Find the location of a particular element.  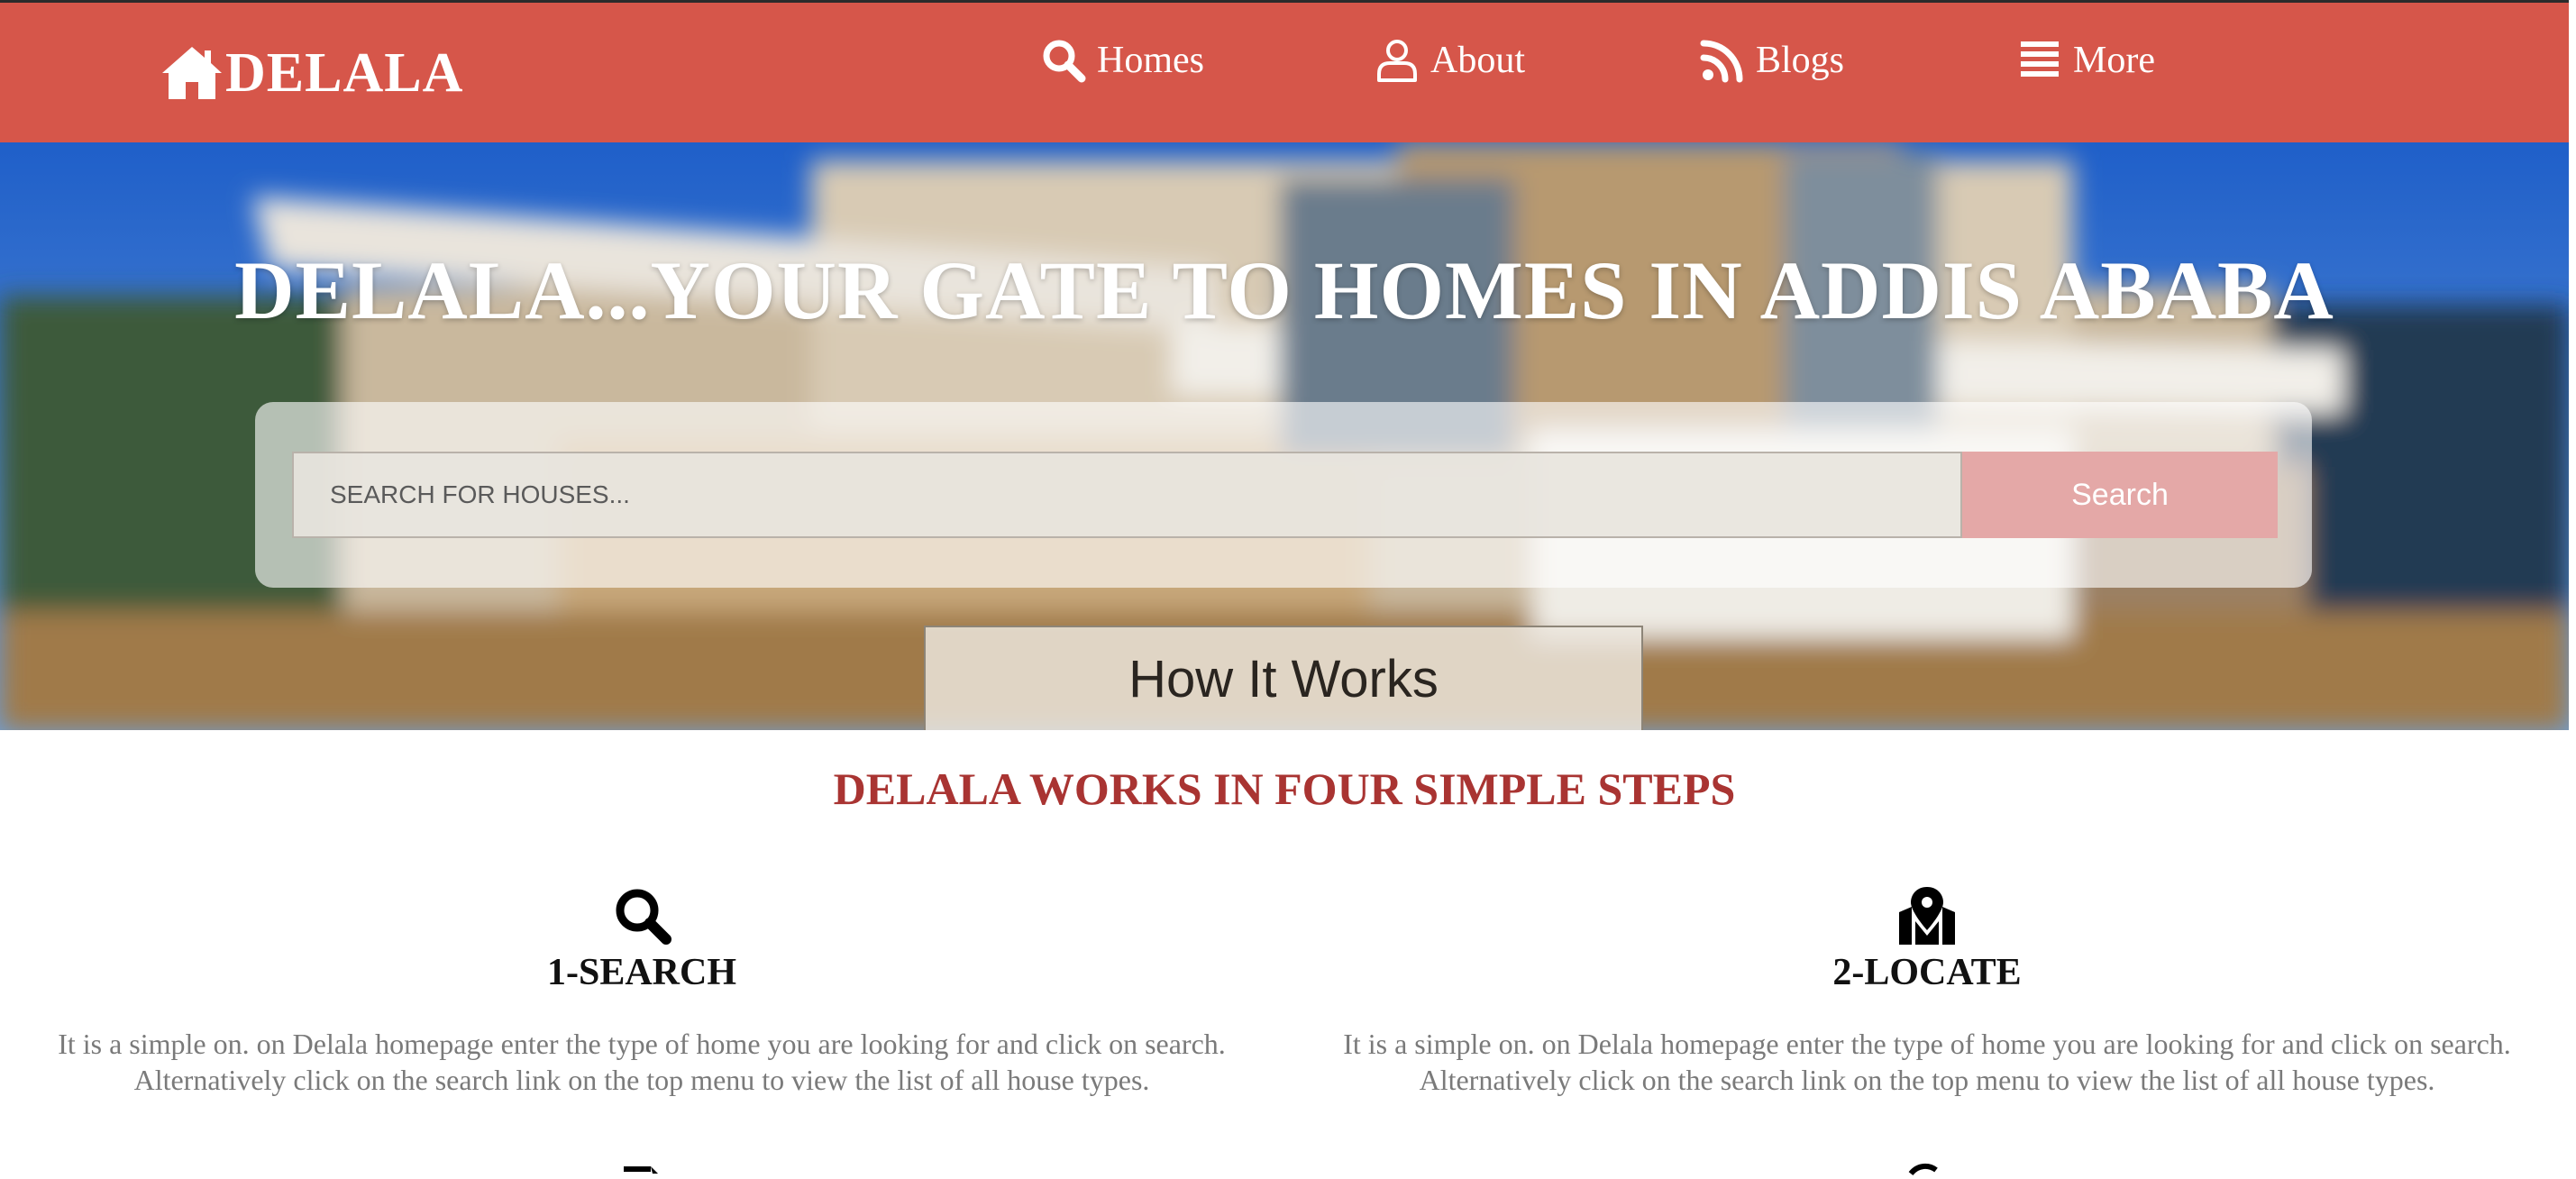

user-icon is located at coordinates (1397, 61).